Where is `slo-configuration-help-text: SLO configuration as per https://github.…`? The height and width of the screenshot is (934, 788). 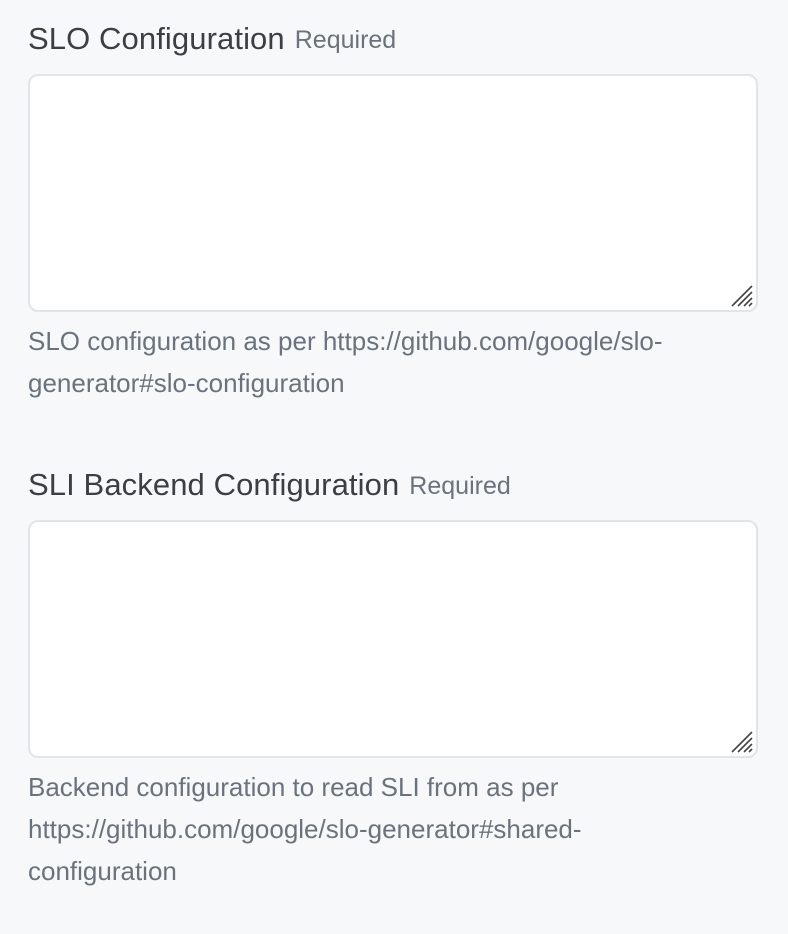 slo-configuration-help-text: SLO configuration as per https://github.… is located at coordinates (393, 362).